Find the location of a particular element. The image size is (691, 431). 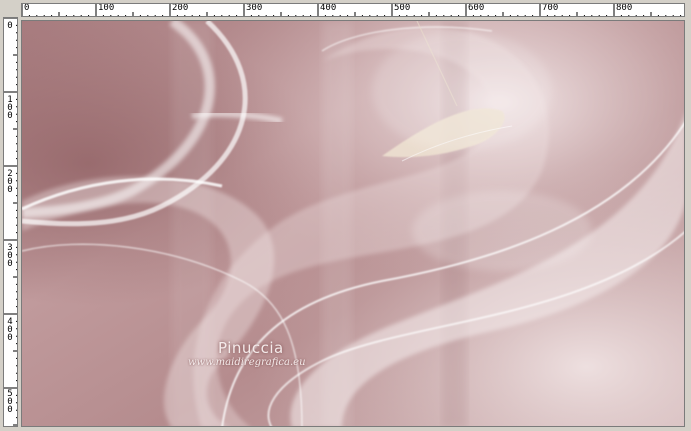

vertical-ruler-ticks is located at coordinates (10, 222).